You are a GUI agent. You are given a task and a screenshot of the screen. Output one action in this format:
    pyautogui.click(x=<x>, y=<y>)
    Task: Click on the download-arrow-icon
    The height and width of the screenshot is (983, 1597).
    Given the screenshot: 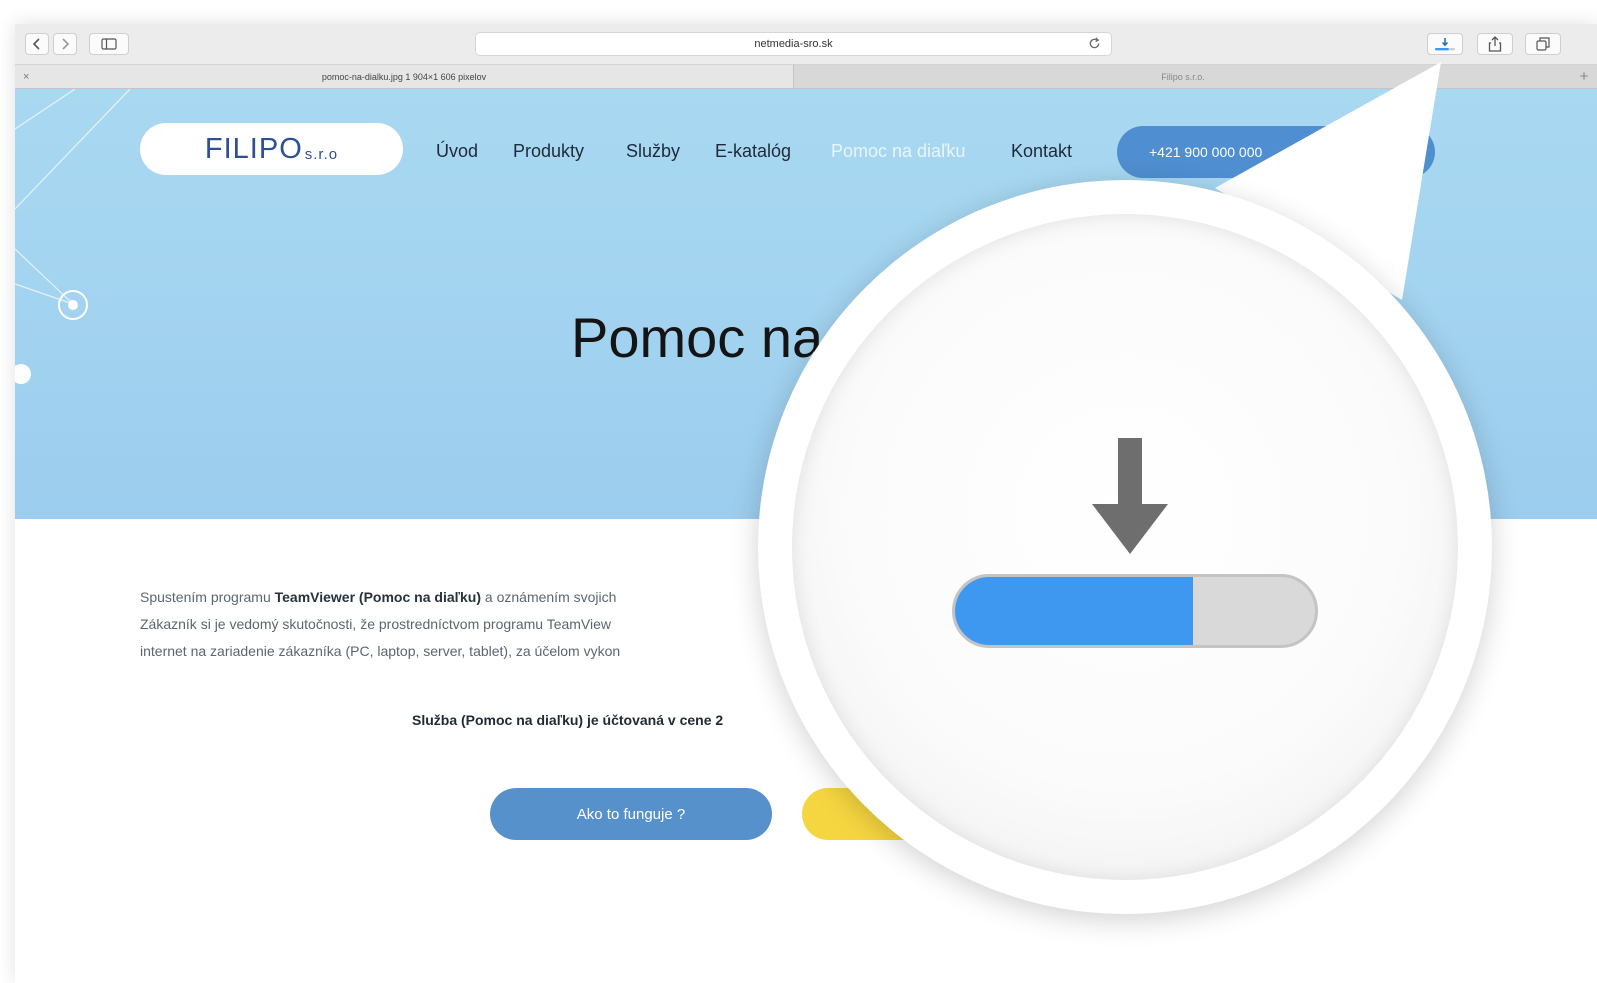 What is the action you would take?
    pyautogui.click(x=1130, y=496)
    